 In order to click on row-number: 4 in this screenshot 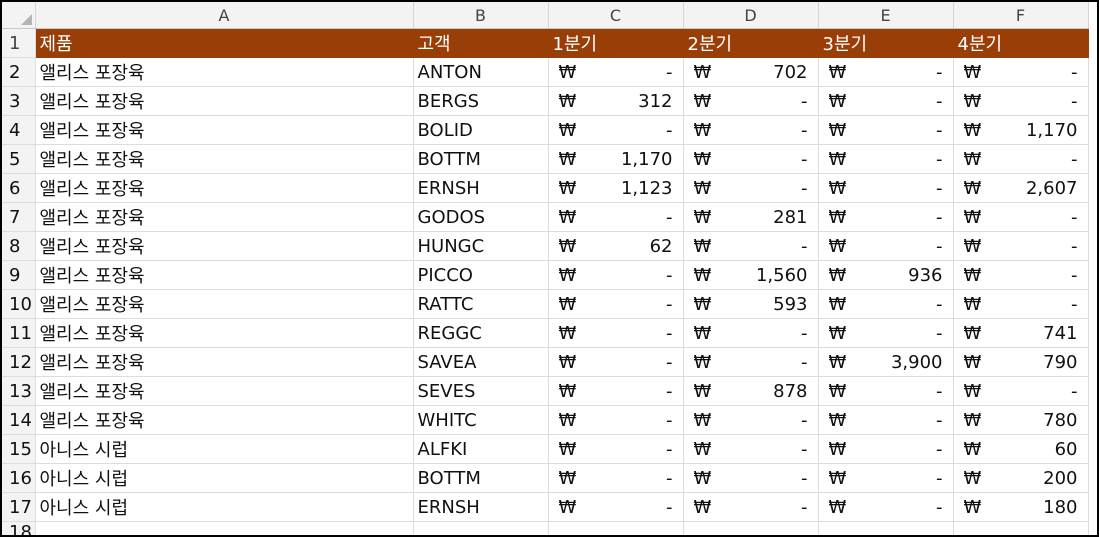, I will do `click(19, 130)`.